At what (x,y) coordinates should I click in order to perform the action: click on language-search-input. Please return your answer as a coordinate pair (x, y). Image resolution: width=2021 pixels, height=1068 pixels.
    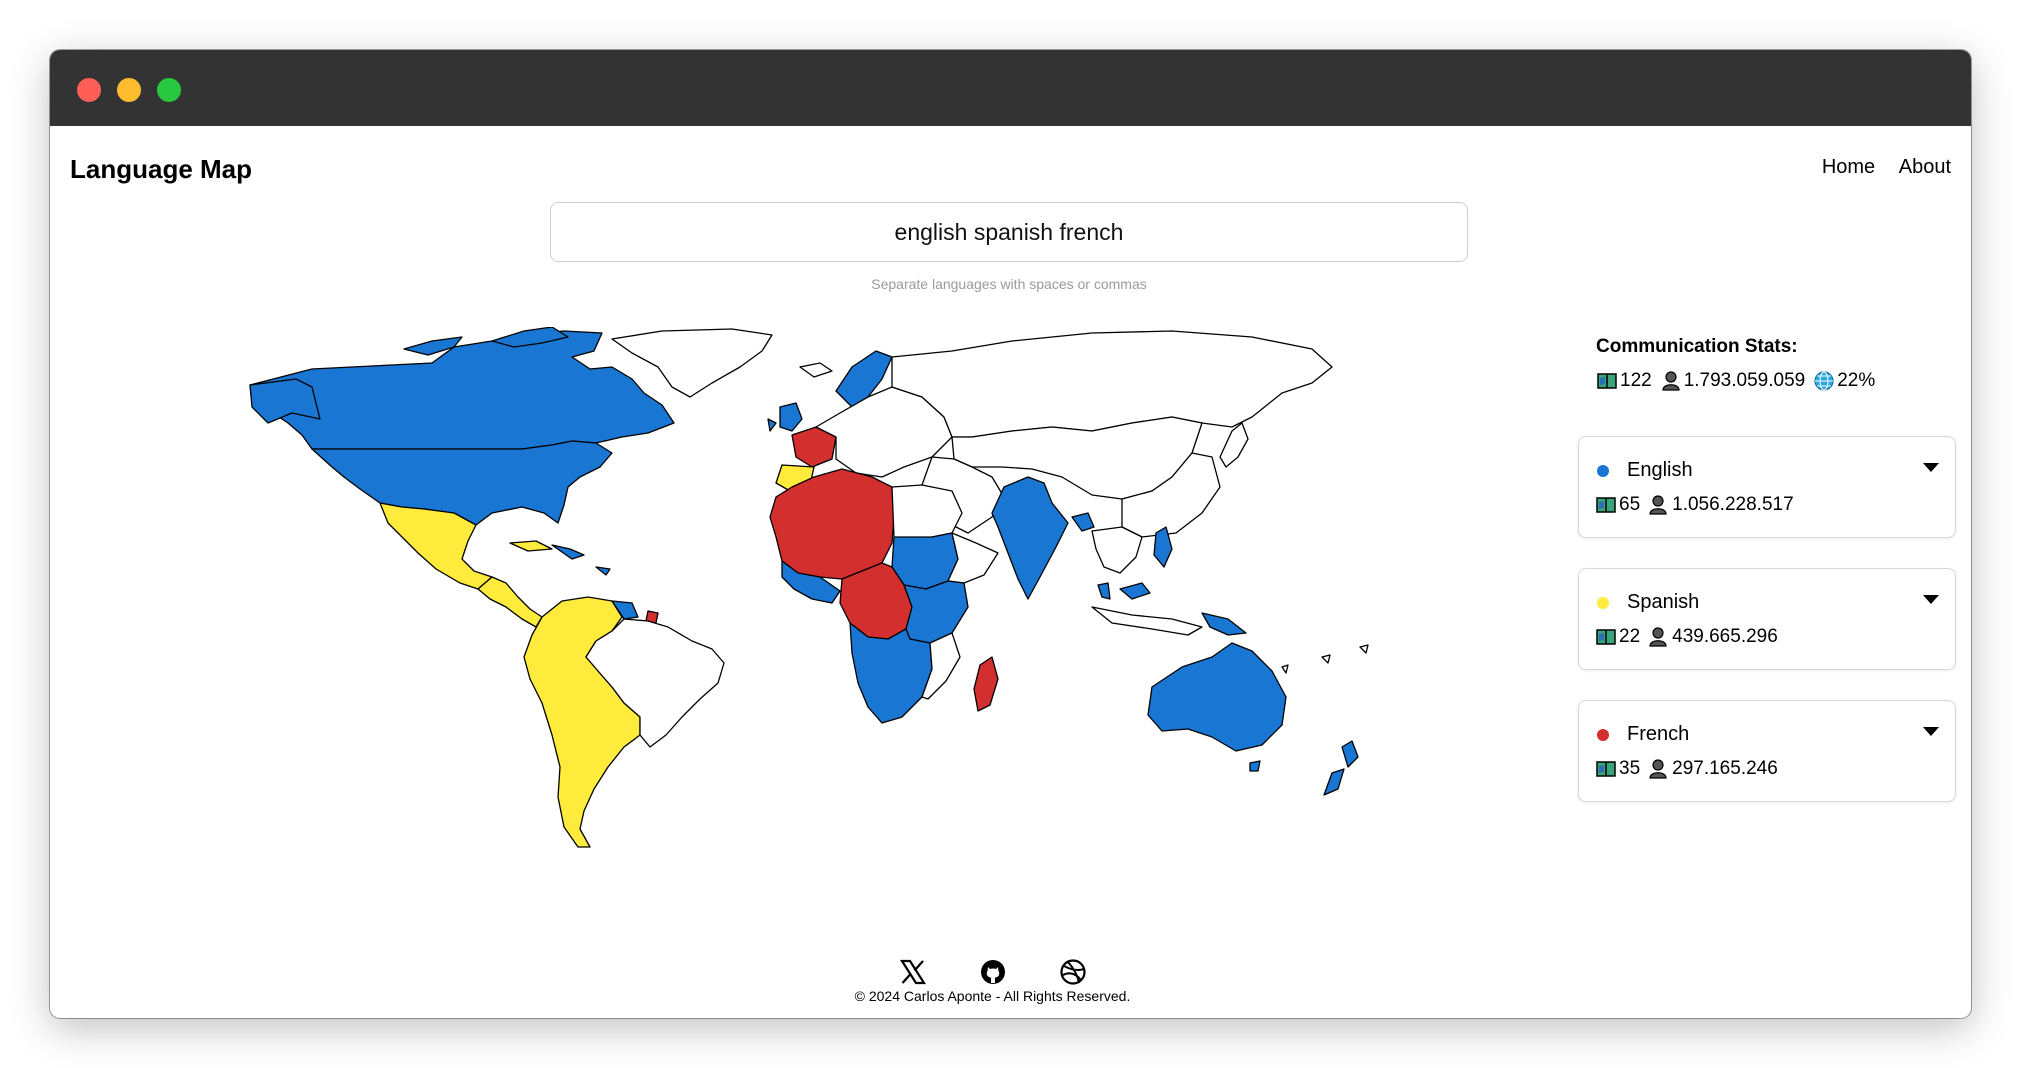
    Looking at the image, I should click on (1009, 232).